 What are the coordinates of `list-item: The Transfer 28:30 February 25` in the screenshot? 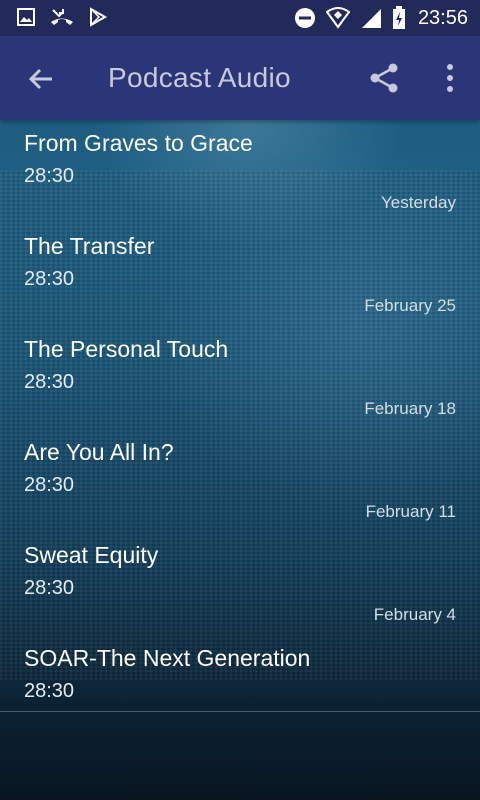 It's located at (240, 274).